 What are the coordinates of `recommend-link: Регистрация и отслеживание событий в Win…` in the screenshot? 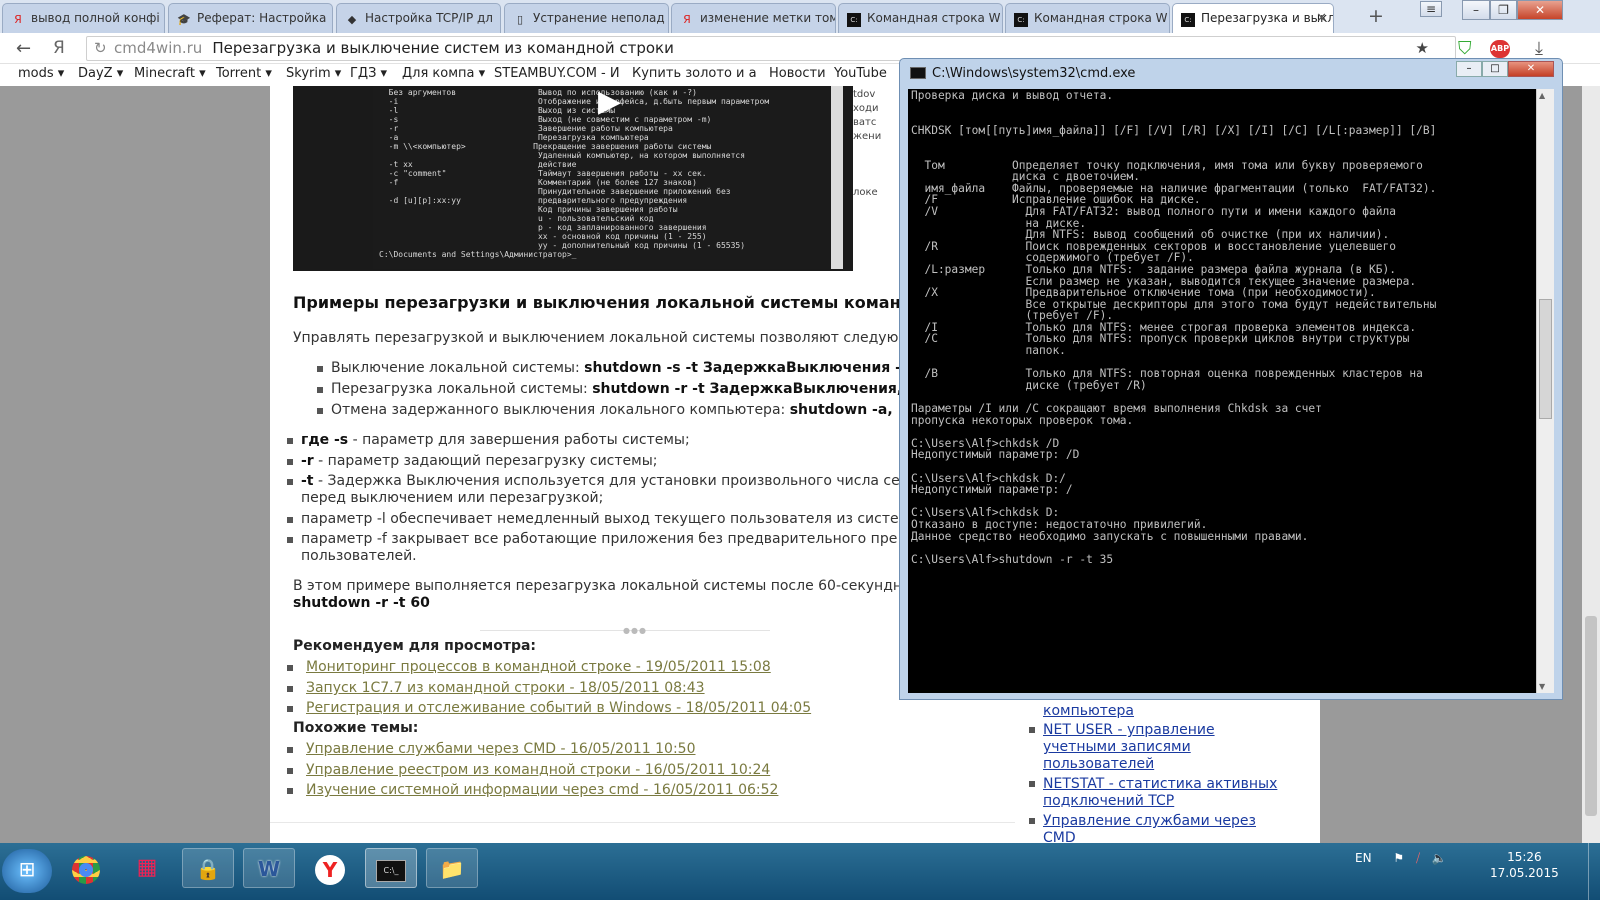 It's located at (558, 708).